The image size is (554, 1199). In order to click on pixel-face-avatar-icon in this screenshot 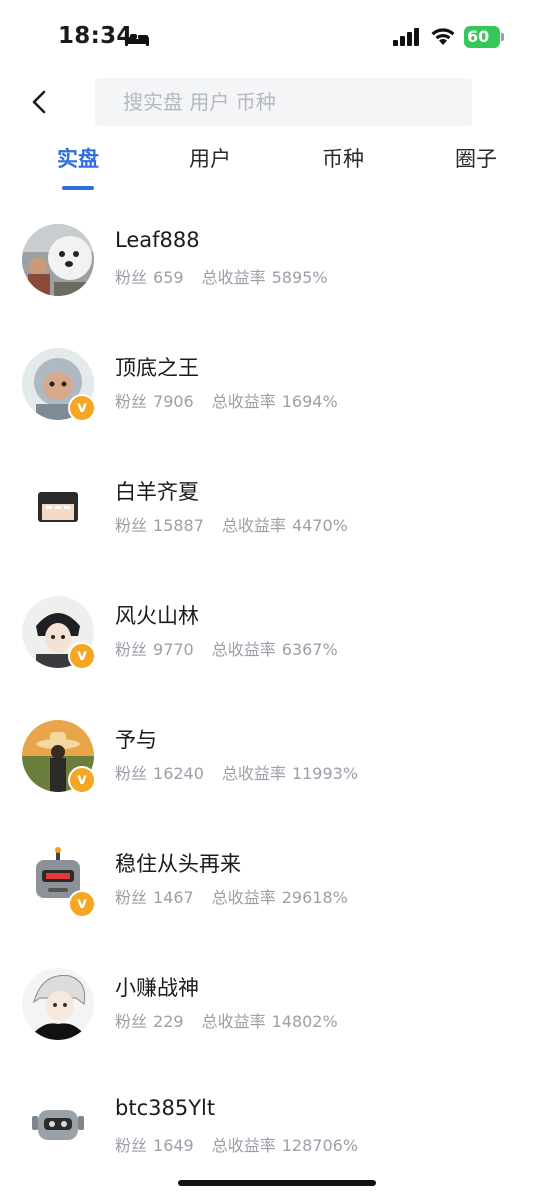, I will do `click(58, 508)`.